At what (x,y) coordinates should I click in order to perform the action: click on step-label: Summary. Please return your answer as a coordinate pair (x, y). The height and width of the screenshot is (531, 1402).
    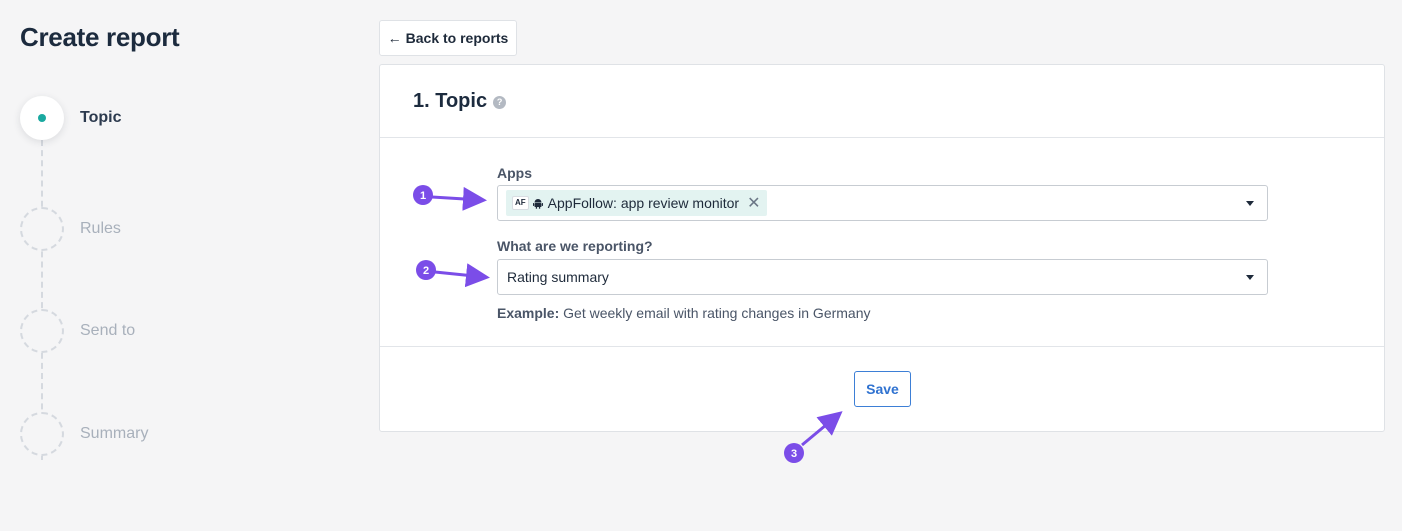
    Looking at the image, I should click on (114, 433).